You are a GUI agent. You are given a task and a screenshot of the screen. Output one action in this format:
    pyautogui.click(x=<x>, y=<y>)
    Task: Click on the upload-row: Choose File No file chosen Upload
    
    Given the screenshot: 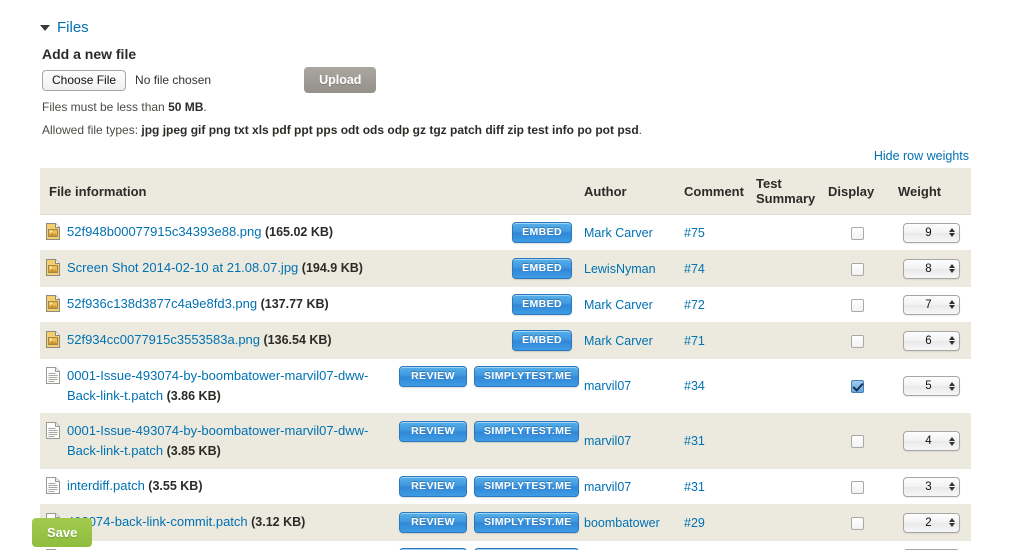 What is the action you would take?
    pyautogui.click(x=506, y=80)
    